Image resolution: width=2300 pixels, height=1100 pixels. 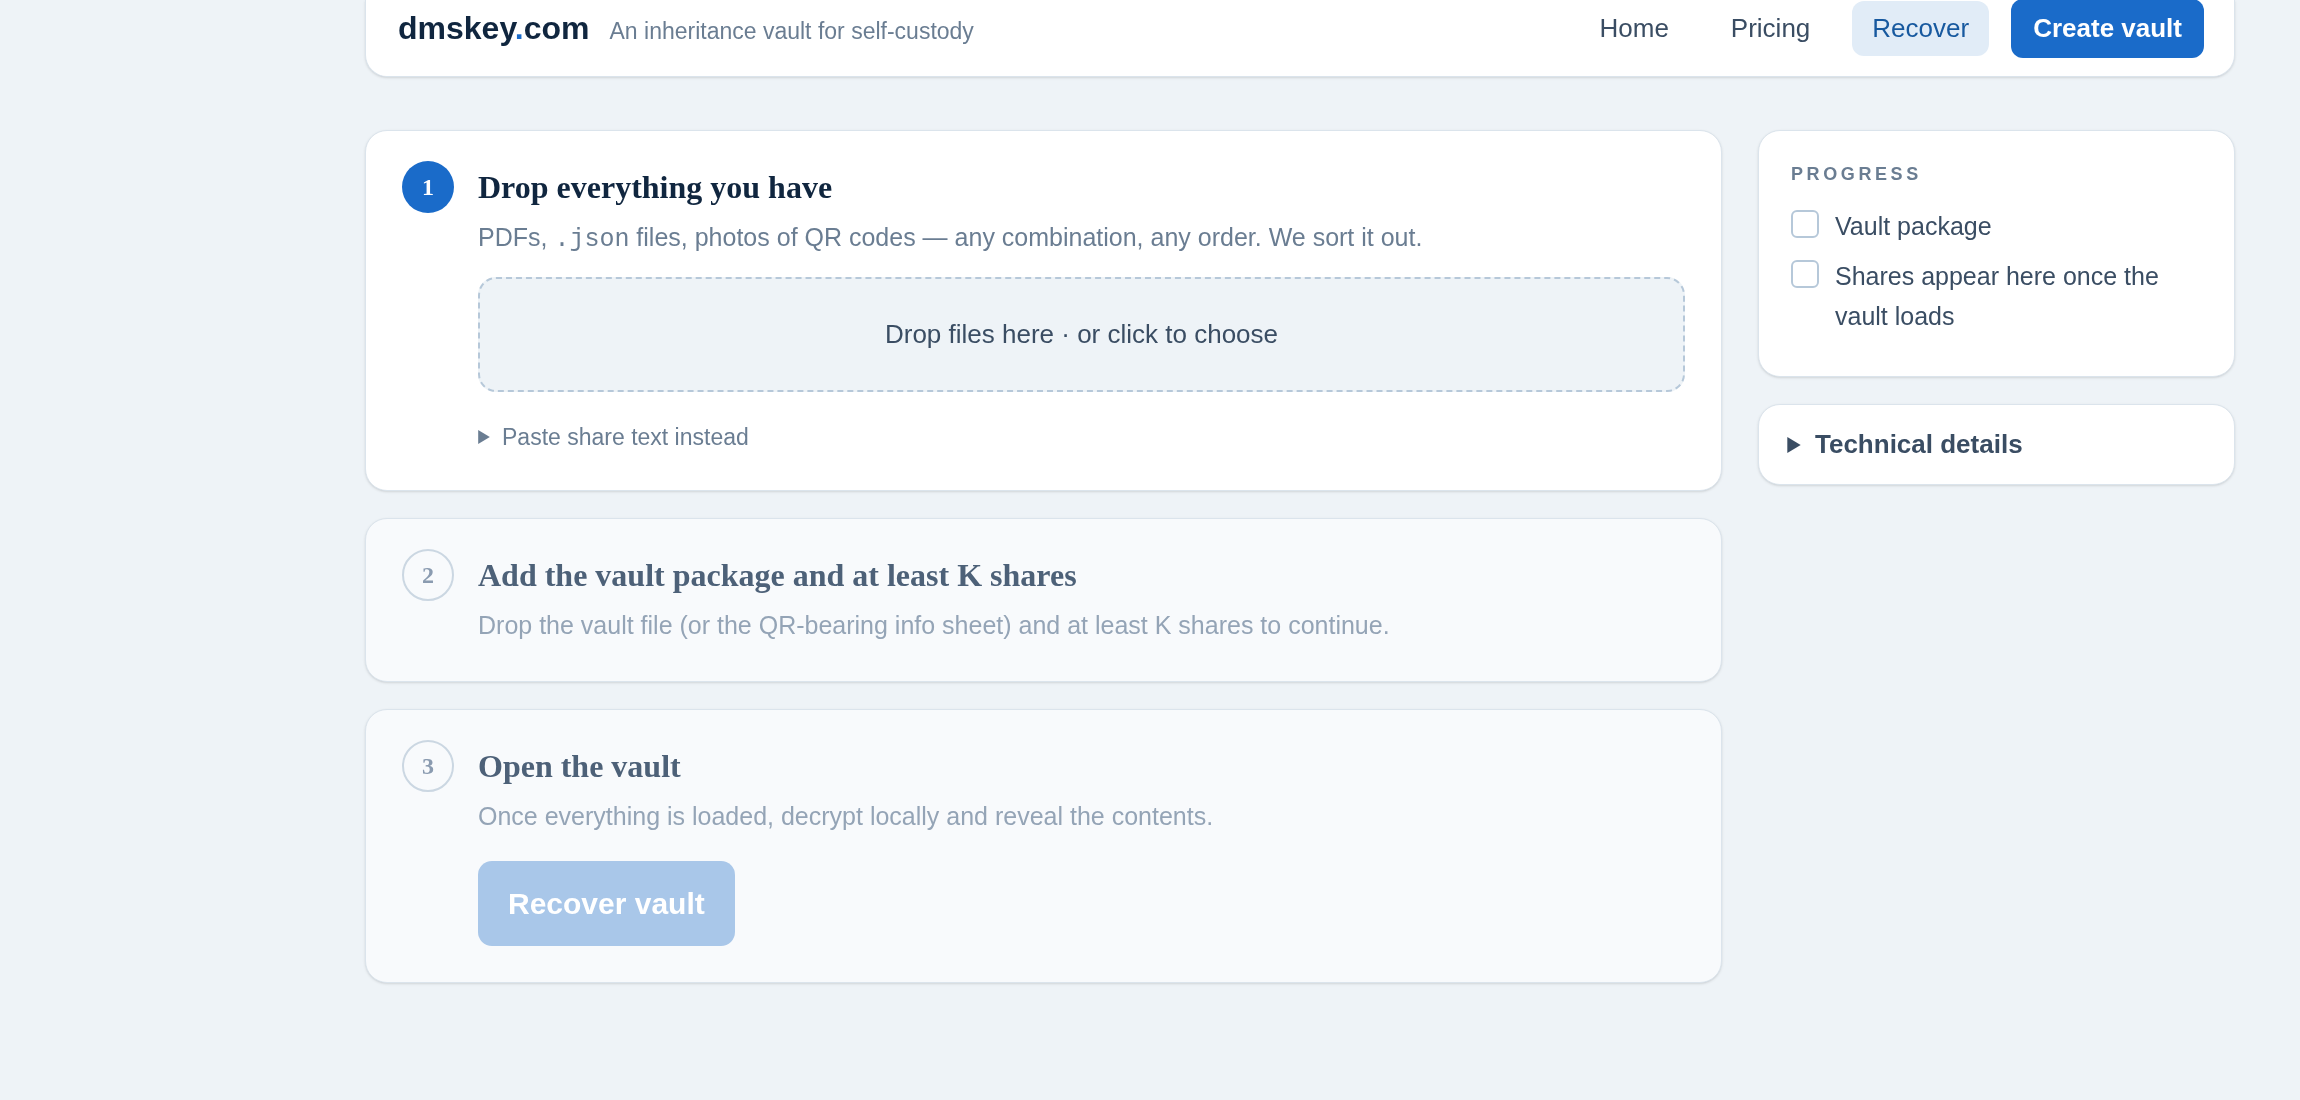 I want to click on step-description: Once everything is loaded, decrypt locally and reveal the contents., so click(x=846, y=816).